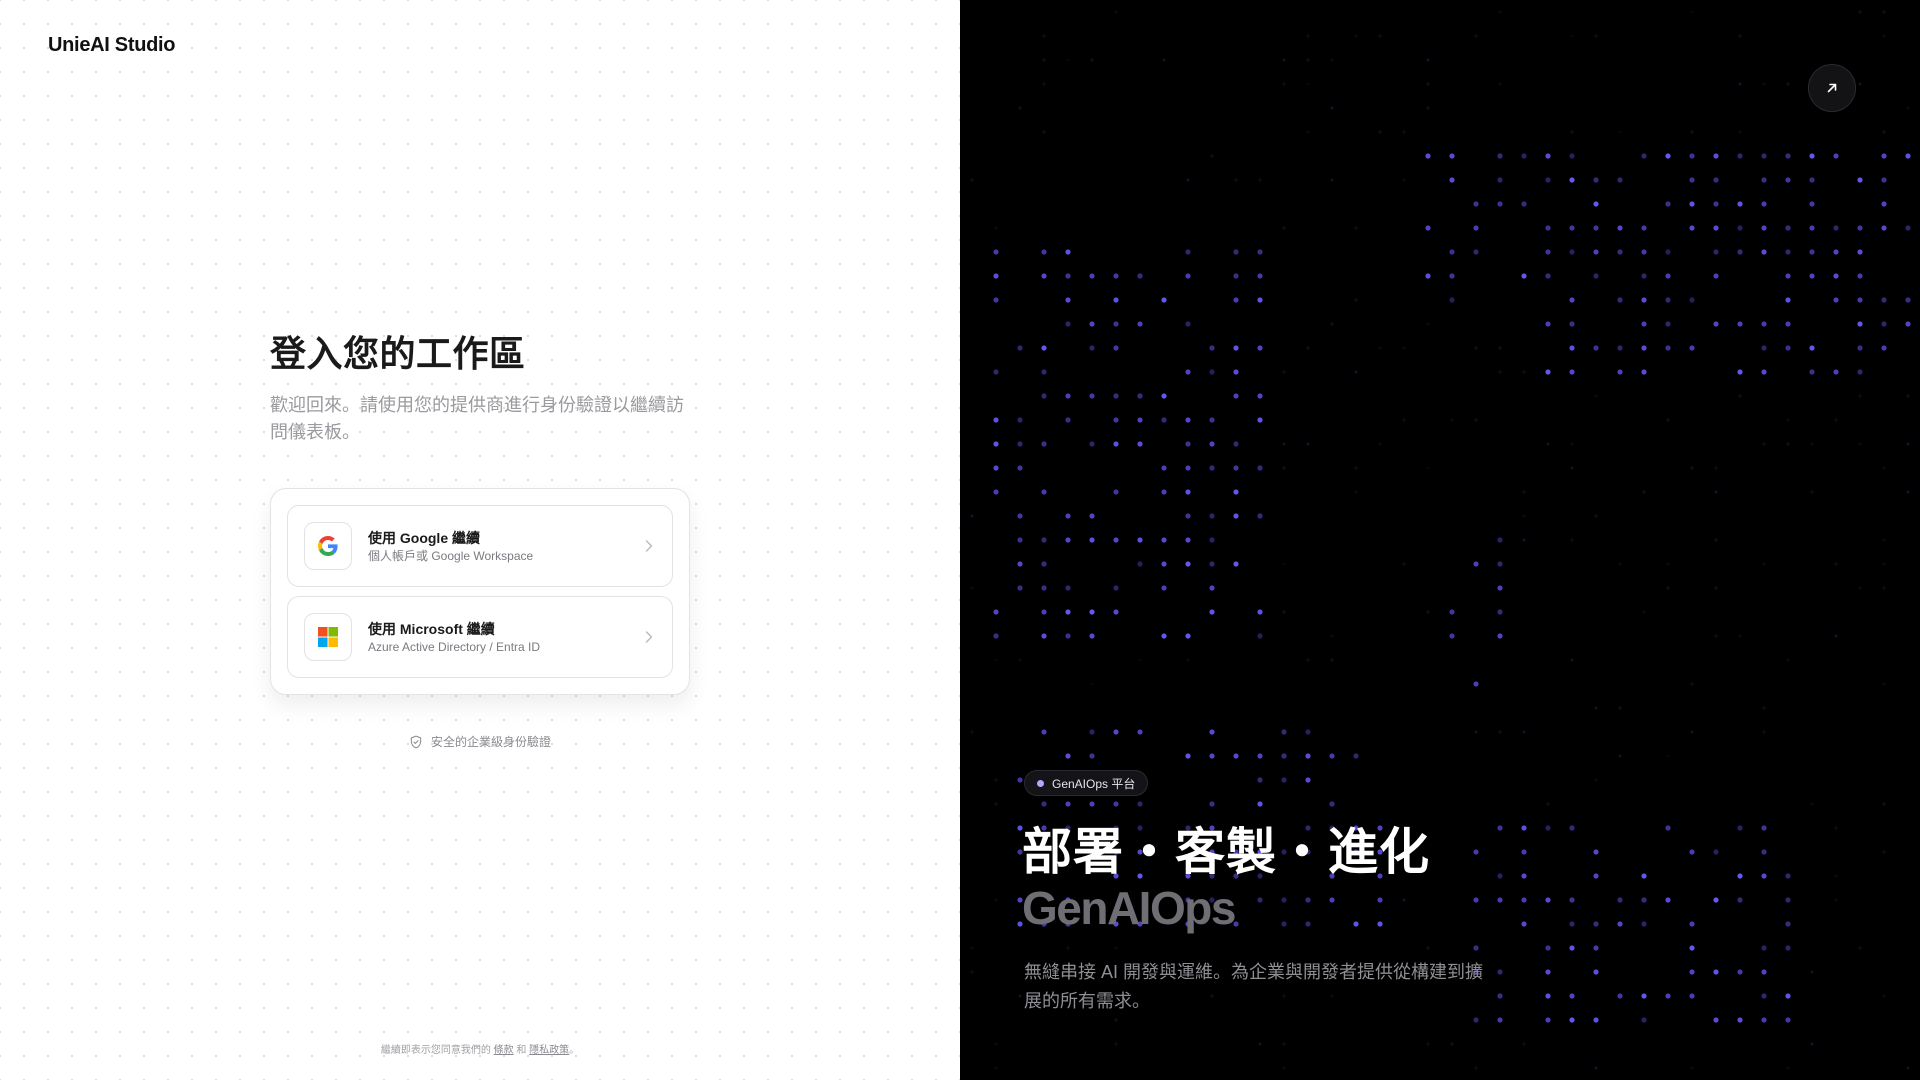 The image size is (1920, 1080). What do you see at coordinates (112, 45) in the screenshot?
I see `brand-logo: UnieAI Studio` at bounding box center [112, 45].